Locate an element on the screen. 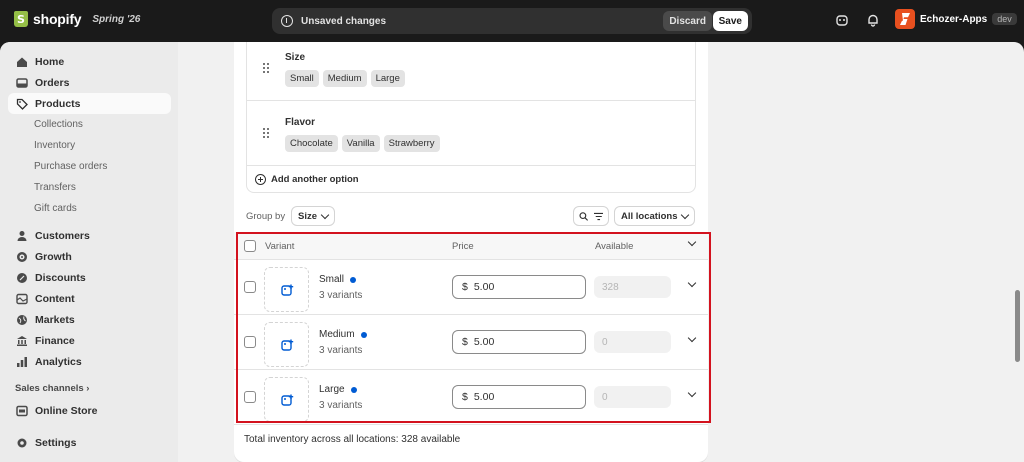 The width and height of the screenshot is (1024, 462). option-values: Small Medium Large is located at coordinates (345, 78).